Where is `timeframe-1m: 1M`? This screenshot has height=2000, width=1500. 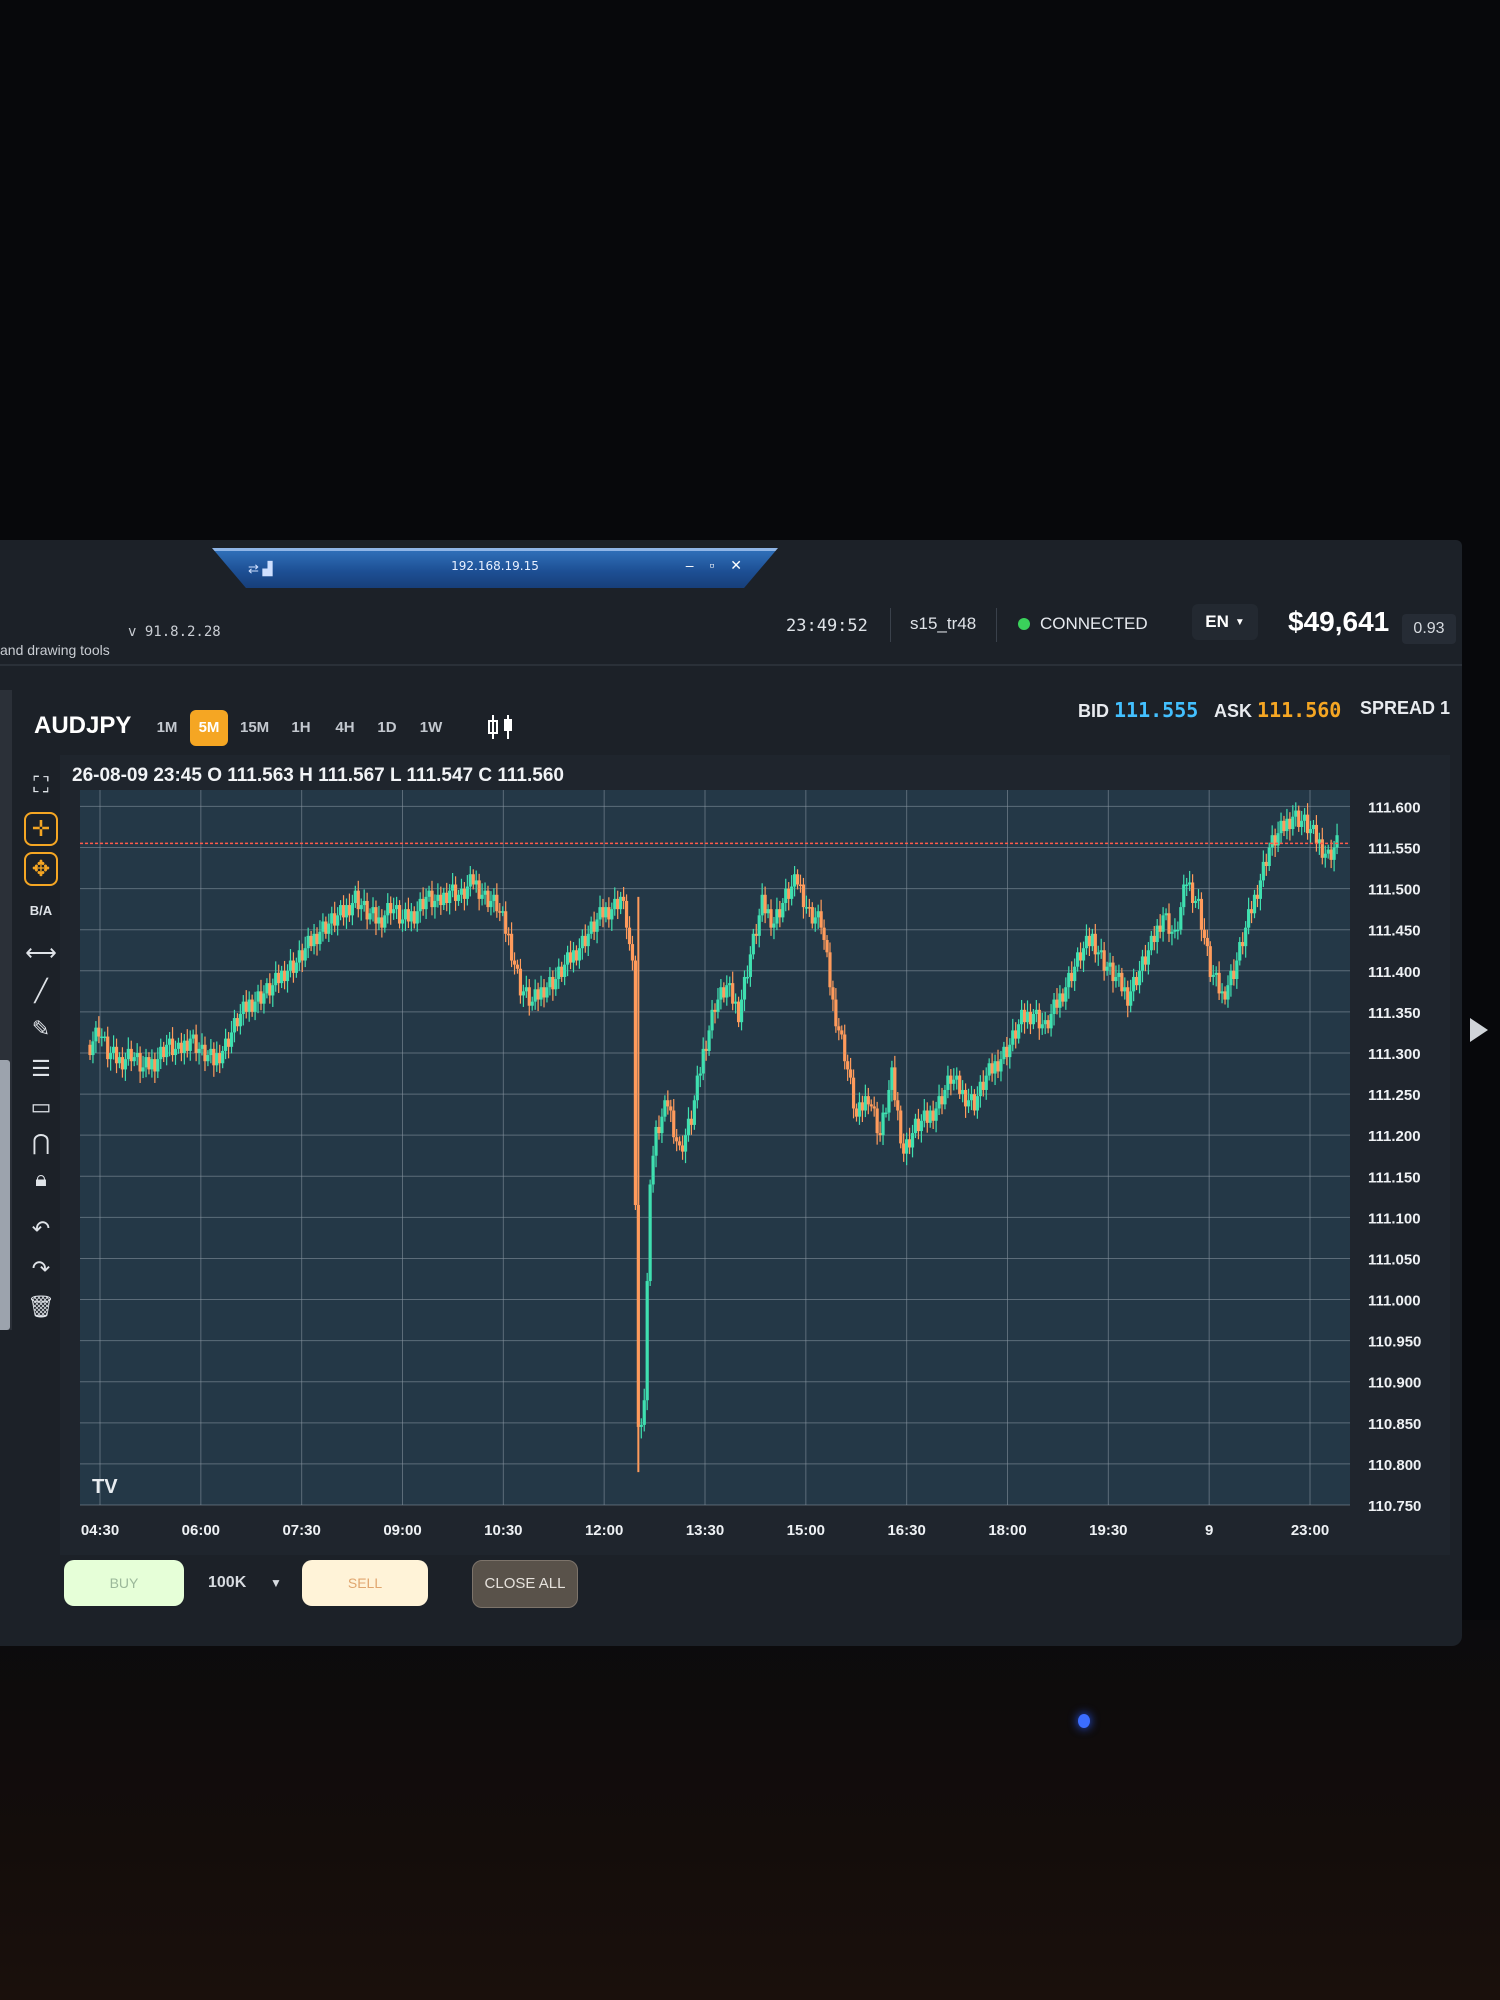
timeframe-1m: 1M is located at coordinates (167, 728).